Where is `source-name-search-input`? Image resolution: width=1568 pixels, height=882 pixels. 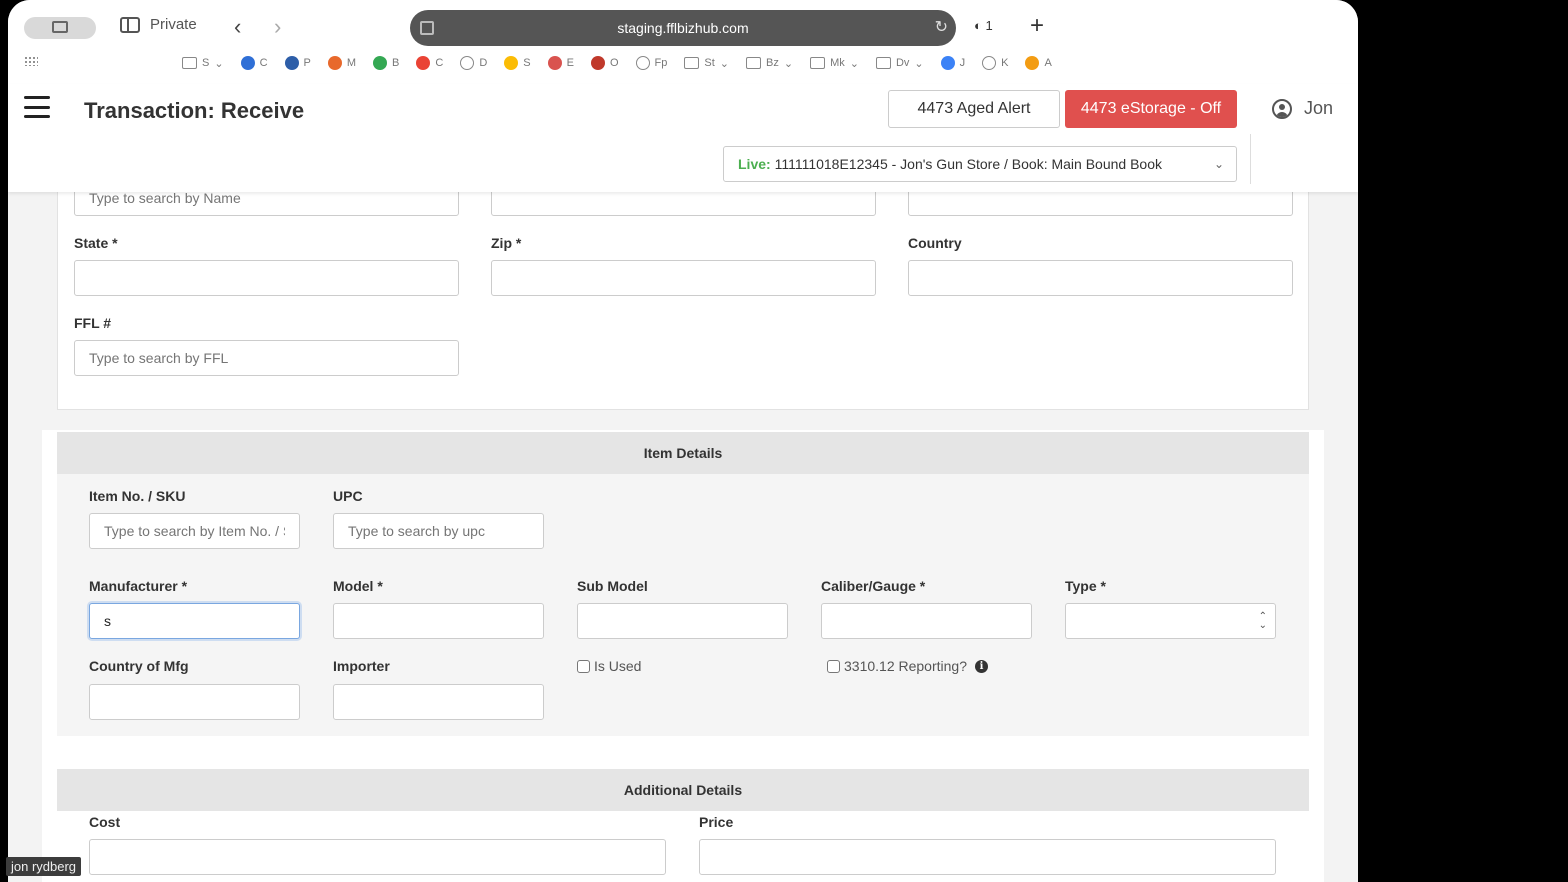 source-name-search-input is located at coordinates (266, 204).